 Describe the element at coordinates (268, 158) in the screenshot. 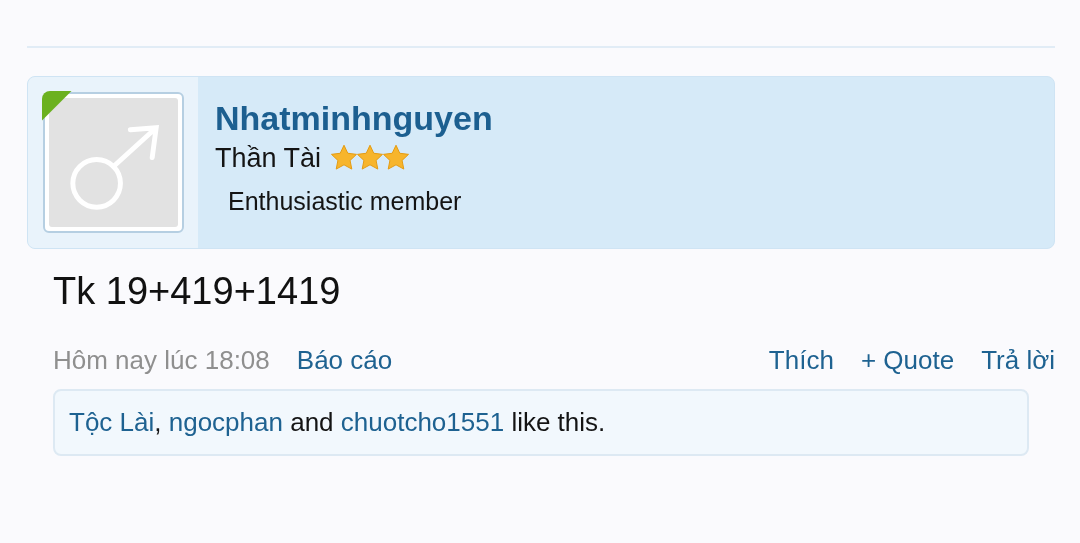

I see `user-title: Thần Tài` at that location.